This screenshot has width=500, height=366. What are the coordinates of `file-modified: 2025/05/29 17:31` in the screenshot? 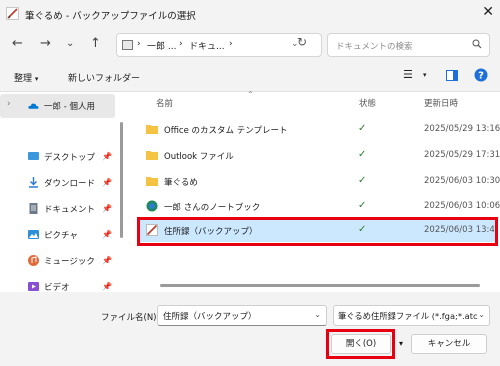 It's located at (462, 155).